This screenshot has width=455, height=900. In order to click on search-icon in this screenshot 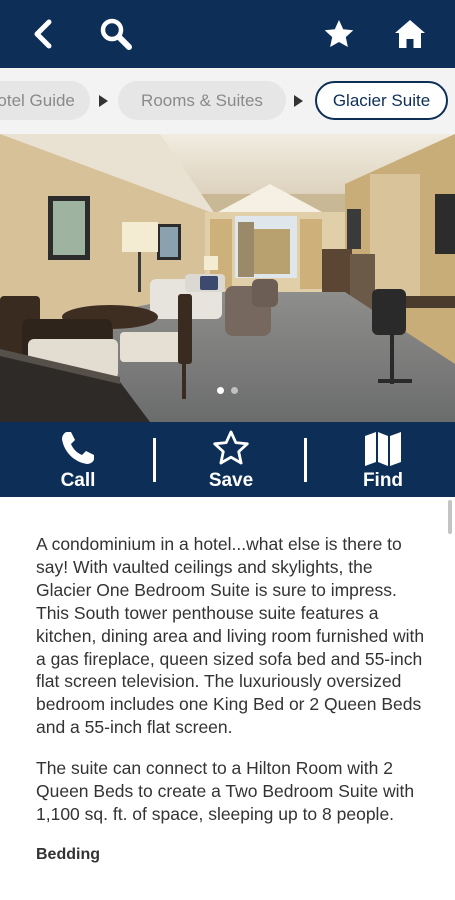, I will do `click(116, 34)`.